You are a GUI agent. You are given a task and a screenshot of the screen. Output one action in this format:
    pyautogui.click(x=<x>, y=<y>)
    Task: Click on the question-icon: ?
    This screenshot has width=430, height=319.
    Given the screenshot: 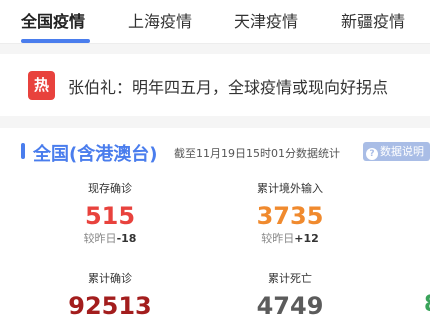 What is the action you would take?
    pyautogui.click(x=372, y=154)
    